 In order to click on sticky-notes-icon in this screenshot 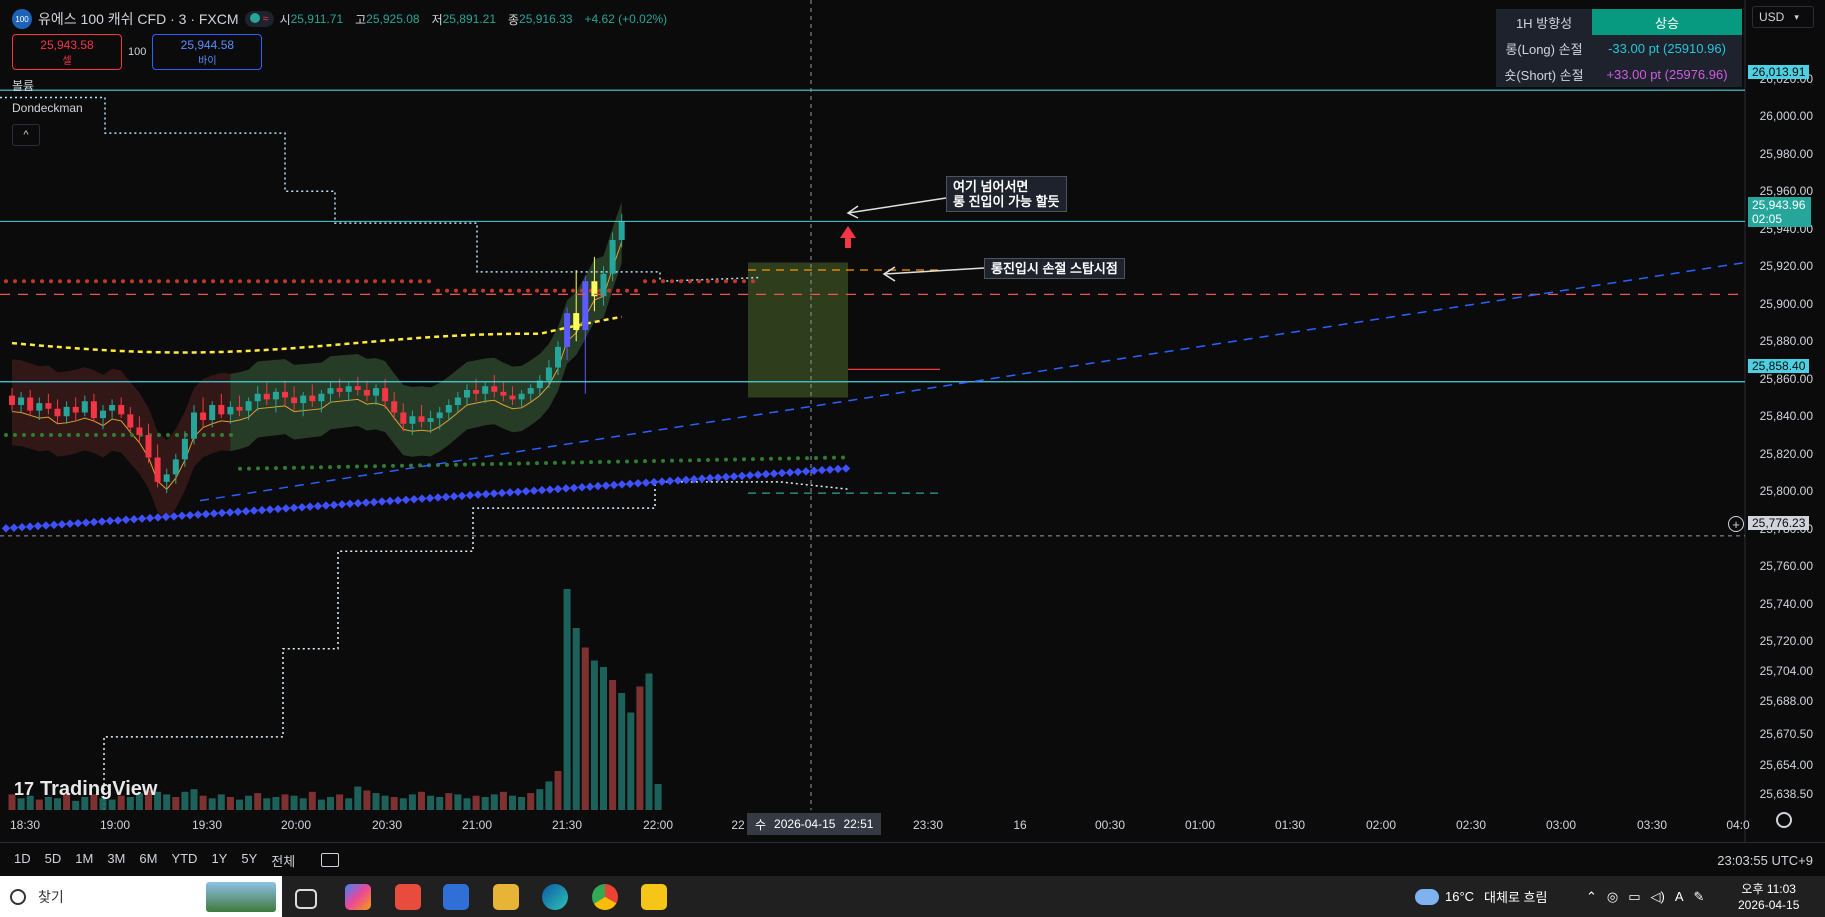, I will do `click(654, 897)`.